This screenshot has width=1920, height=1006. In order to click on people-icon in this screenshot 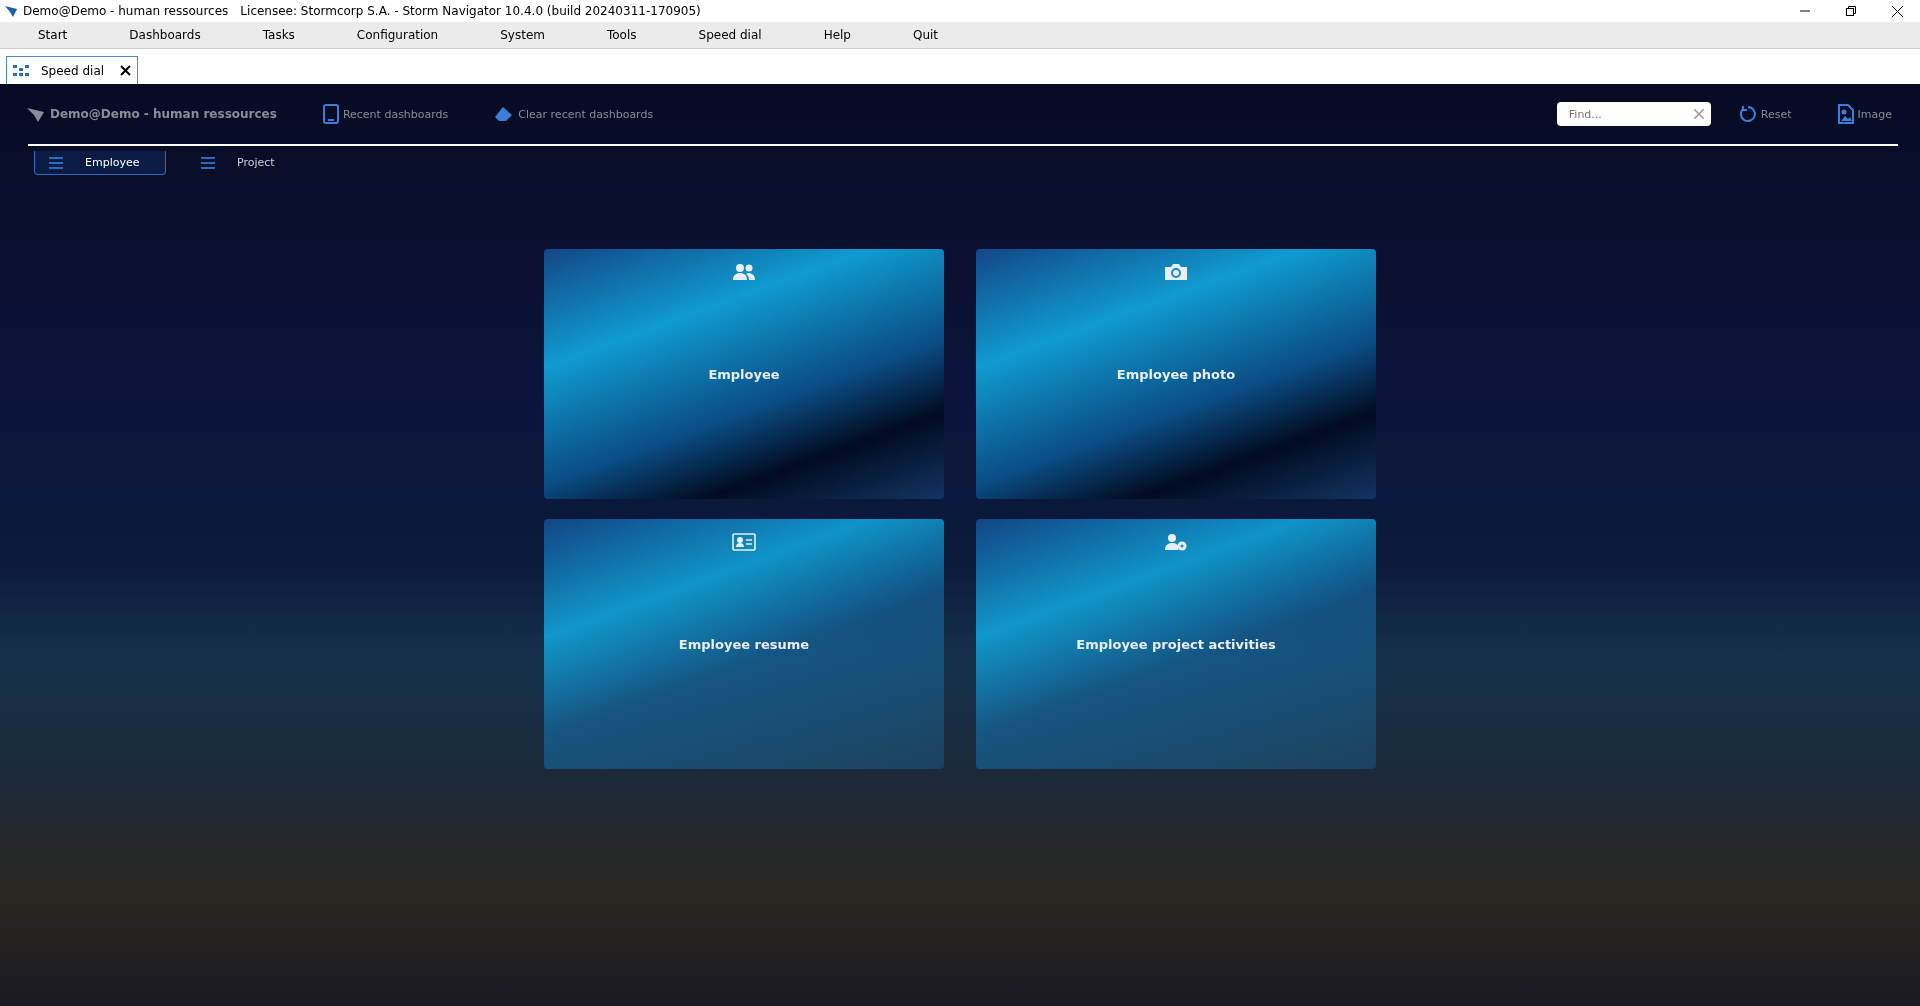, I will do `click(744, 272)`.